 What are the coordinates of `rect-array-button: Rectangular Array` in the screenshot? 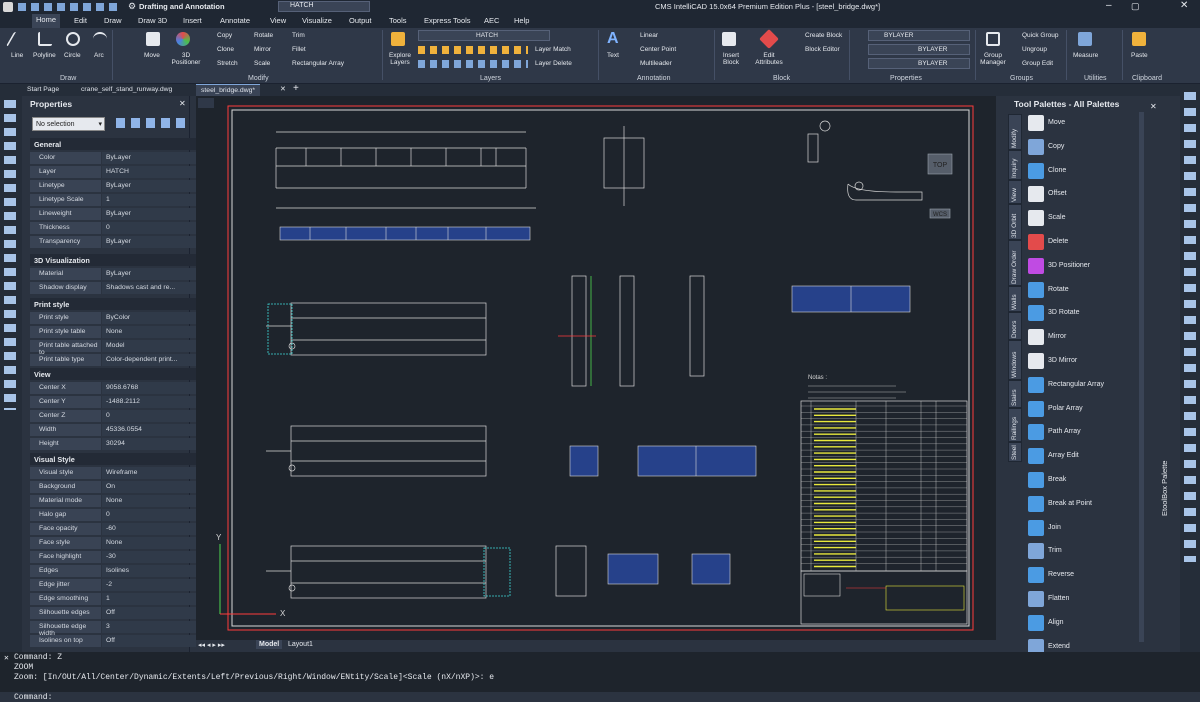 It's located at (318, 63).